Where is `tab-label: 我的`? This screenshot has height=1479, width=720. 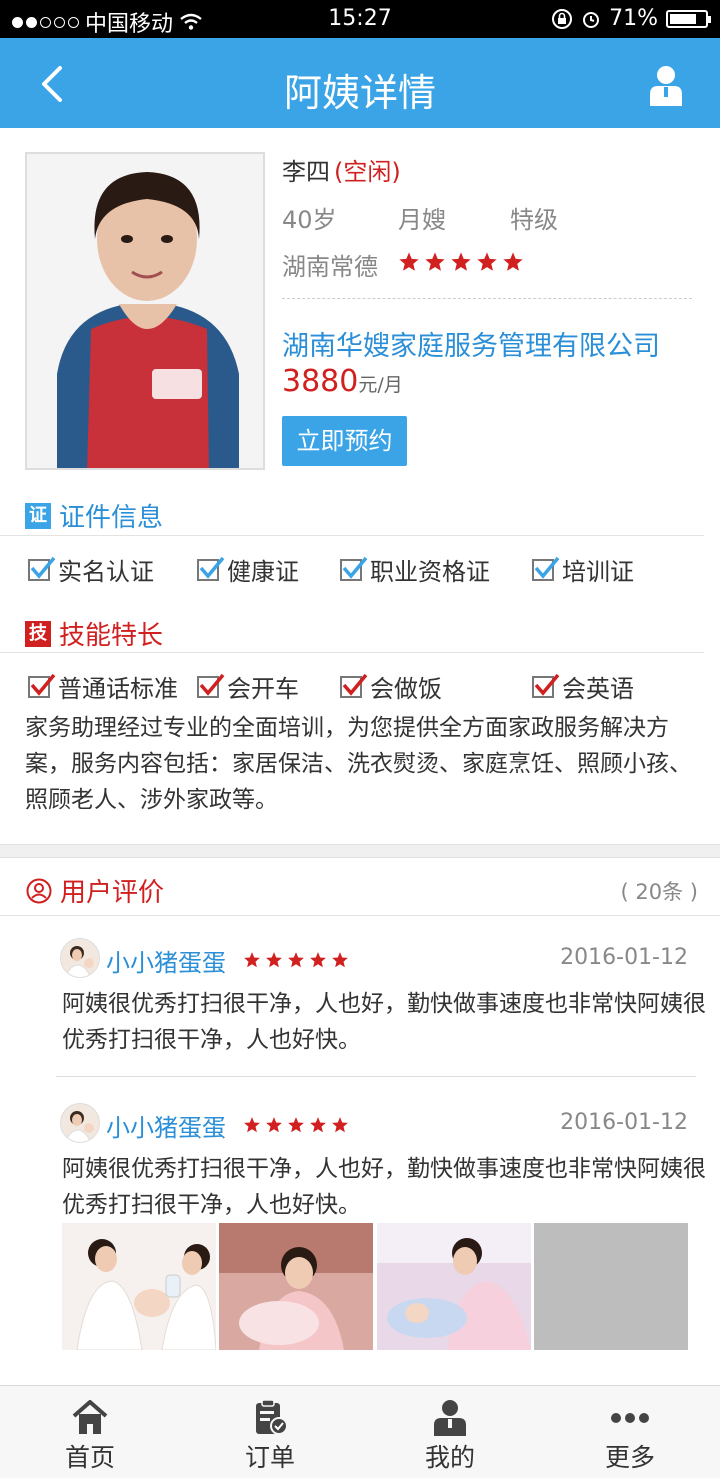
tab-label: 我的 is located at coordinates (449, 1457).